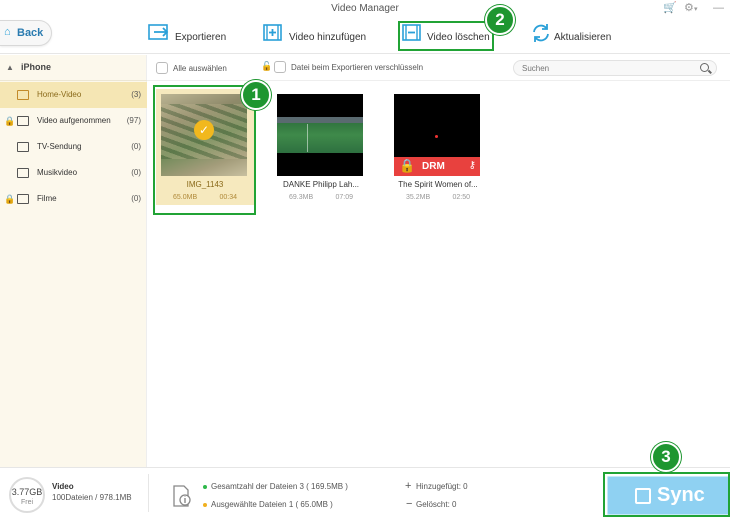 This screenshot has width=730, height=517. Describe the element at coordinates (666, 457) in the screenshot. I see `step-3-badge: 3` at that location.